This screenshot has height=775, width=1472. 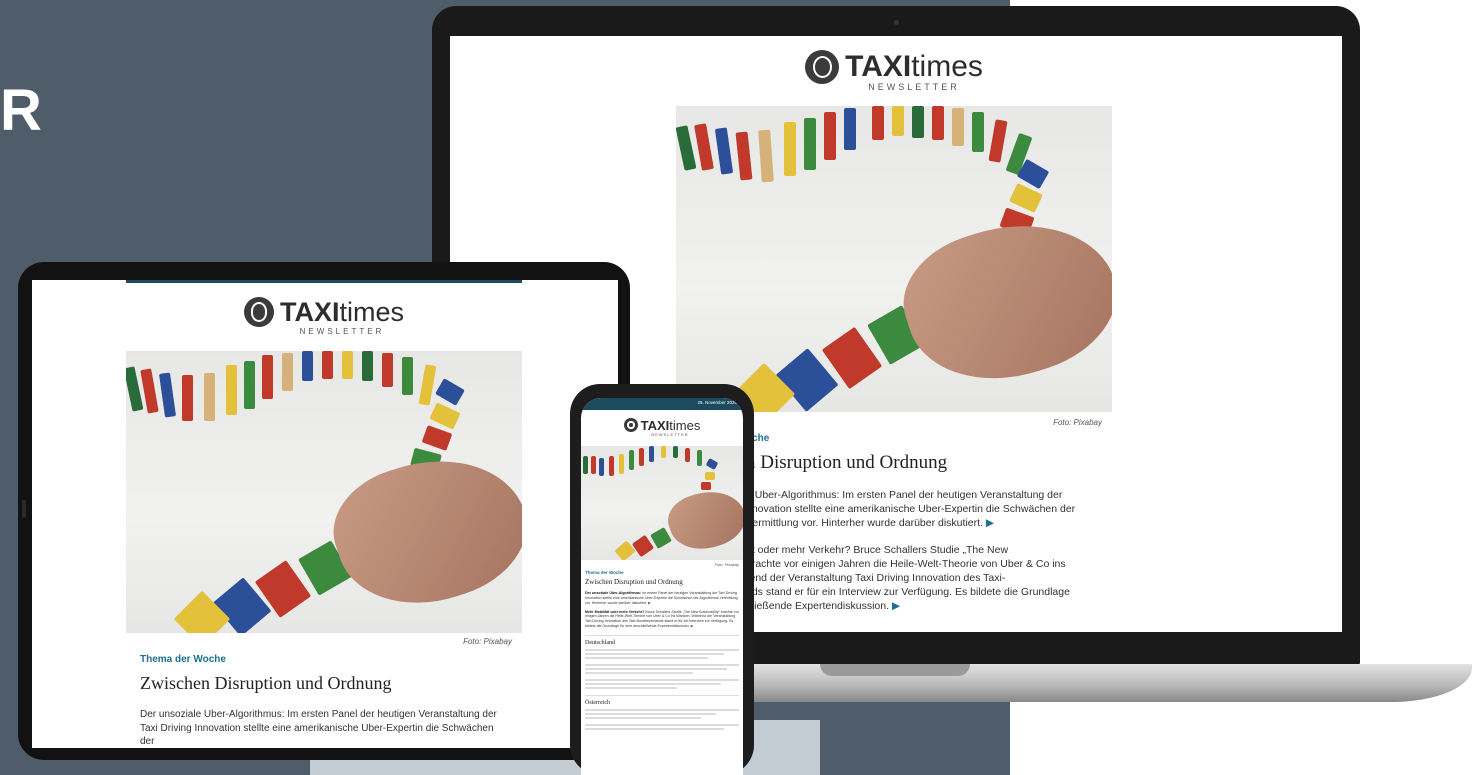 What do you see at coordinates (21, 110) in the screenshot?
I see `hero-heading-fragment: R` at bounding box center [21, 110].